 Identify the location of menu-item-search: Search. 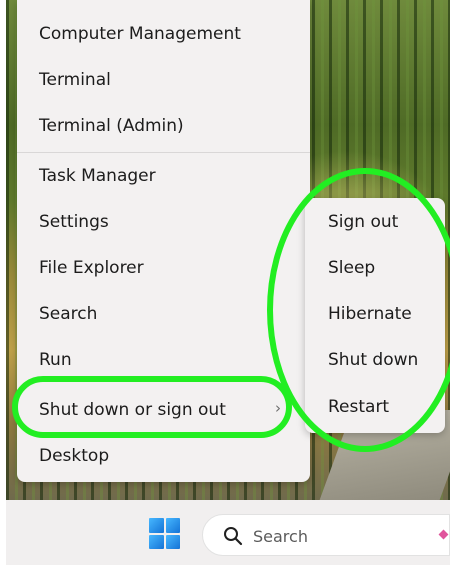
(68, 314).